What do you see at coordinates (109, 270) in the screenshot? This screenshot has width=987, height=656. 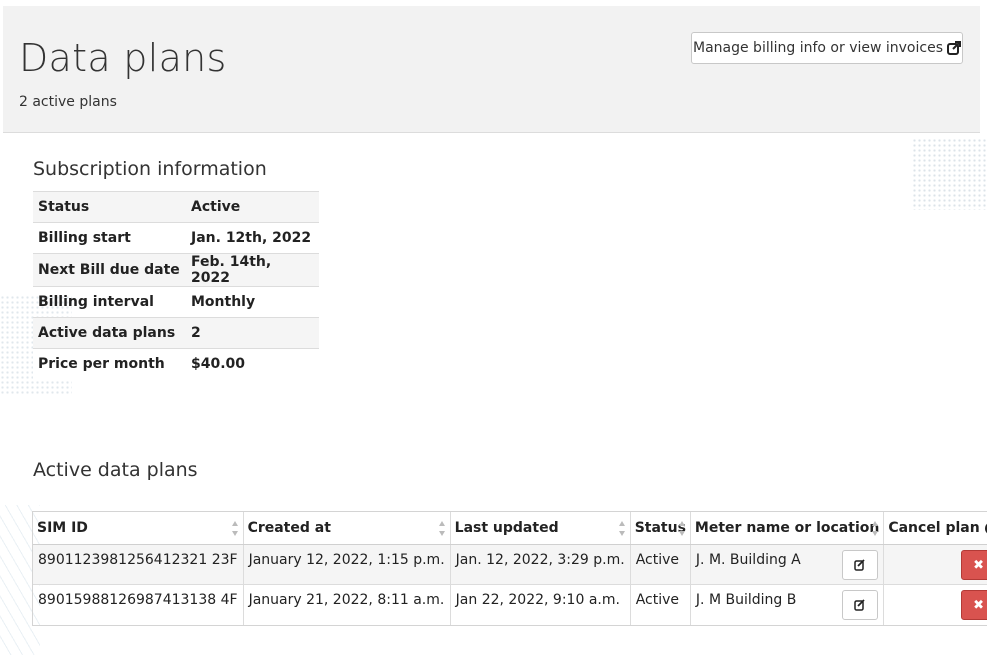 I see `subscription-label: Next Bill due date` at bounding box center [109, 270].